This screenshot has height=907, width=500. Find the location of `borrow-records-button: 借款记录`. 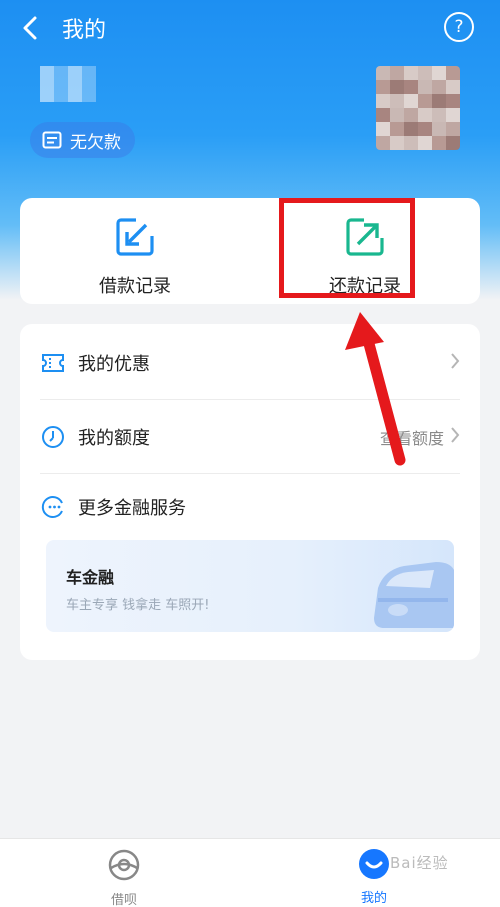

borrow-records-button: 借款记录 is located at coordinates (135, 251).